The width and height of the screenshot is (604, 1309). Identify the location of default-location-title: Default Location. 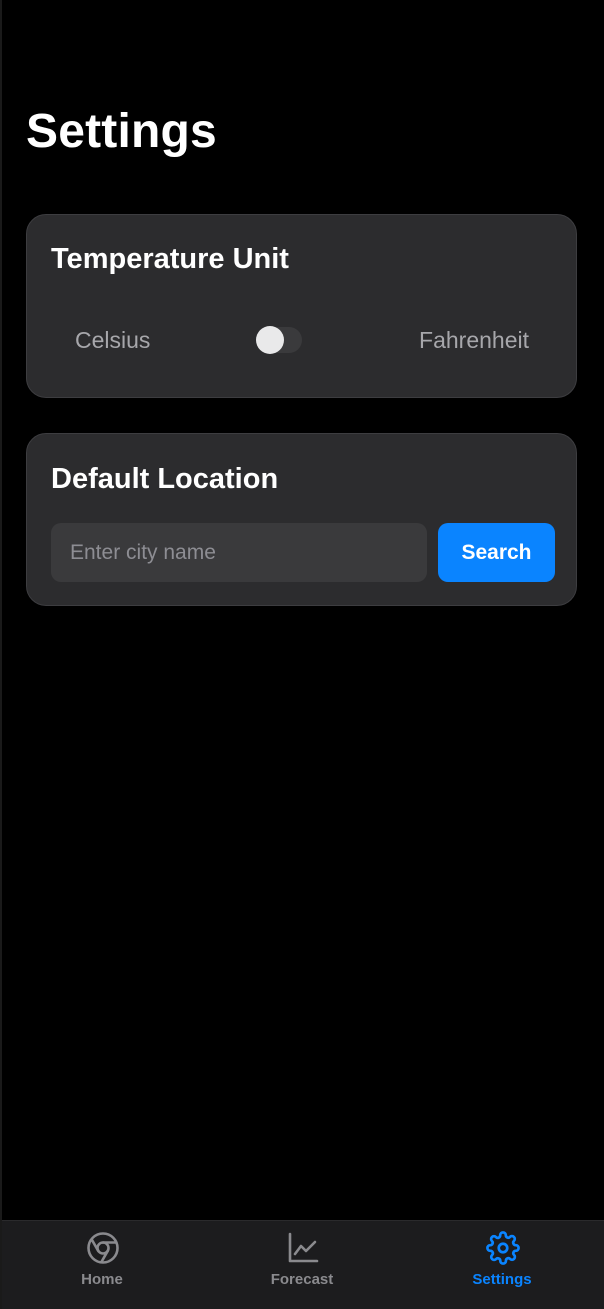
(165, 479).